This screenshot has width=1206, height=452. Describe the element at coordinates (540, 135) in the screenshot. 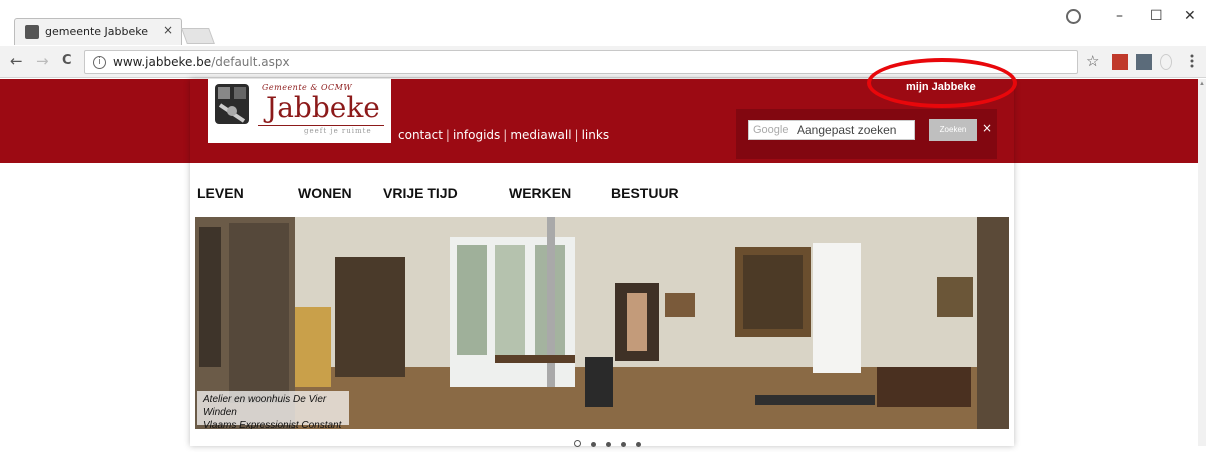

I see `link-mediawall: mediawall` at that location.